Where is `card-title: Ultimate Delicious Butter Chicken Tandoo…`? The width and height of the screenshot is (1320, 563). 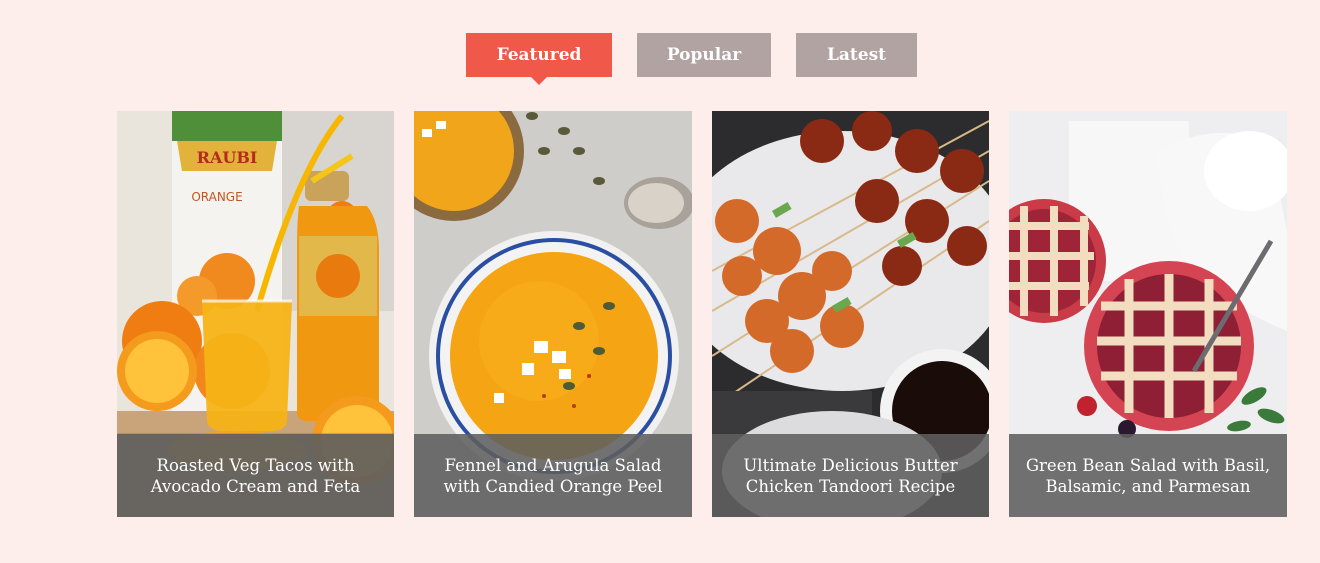 card-title: Ultimate Delicious Butter Chicken Tandoo… is located at coordinates (850, 476).